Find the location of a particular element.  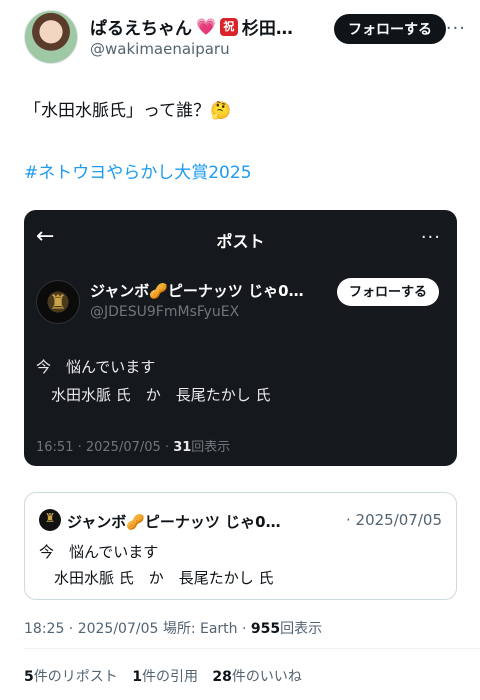

reposts-label: 件のリポスト is located at coordinates (75, 677).